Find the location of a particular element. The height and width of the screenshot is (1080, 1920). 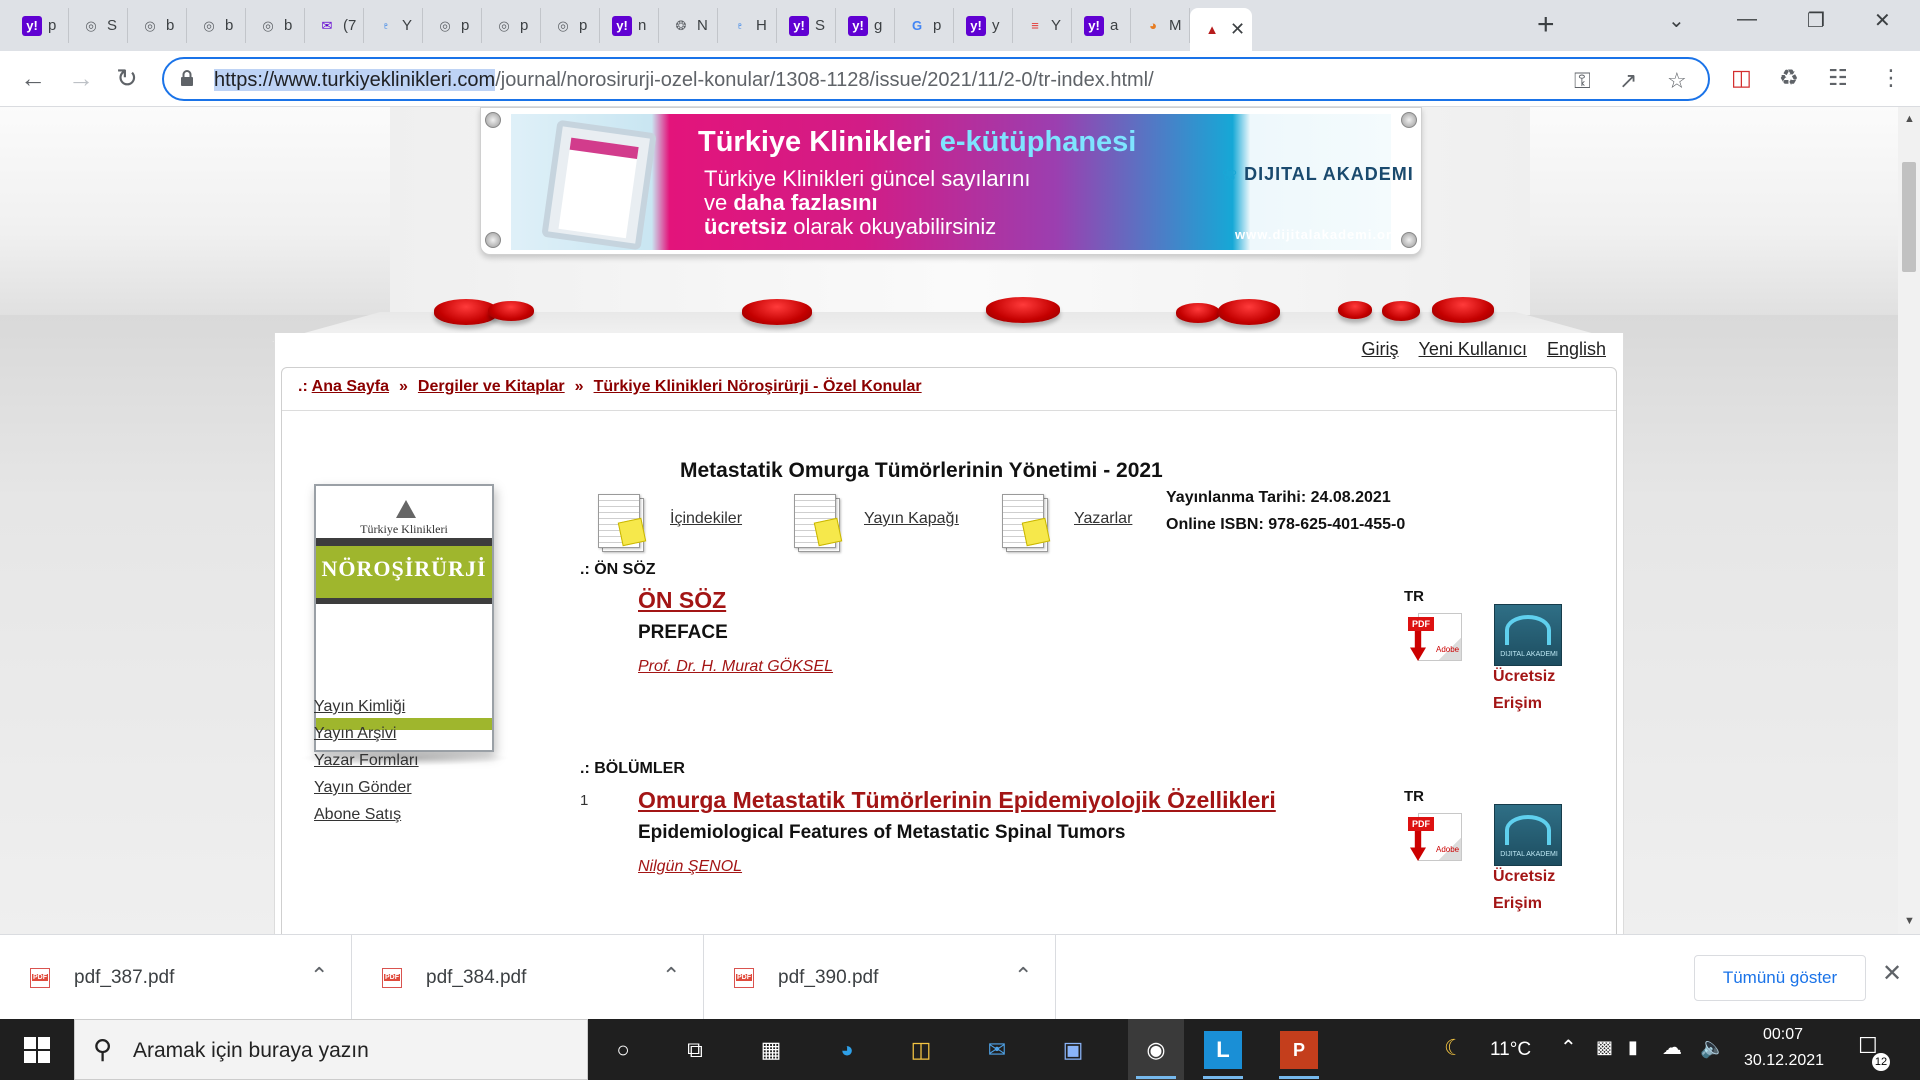

cover-link: Yayın Kapağı is located at coordinates (911, 519).